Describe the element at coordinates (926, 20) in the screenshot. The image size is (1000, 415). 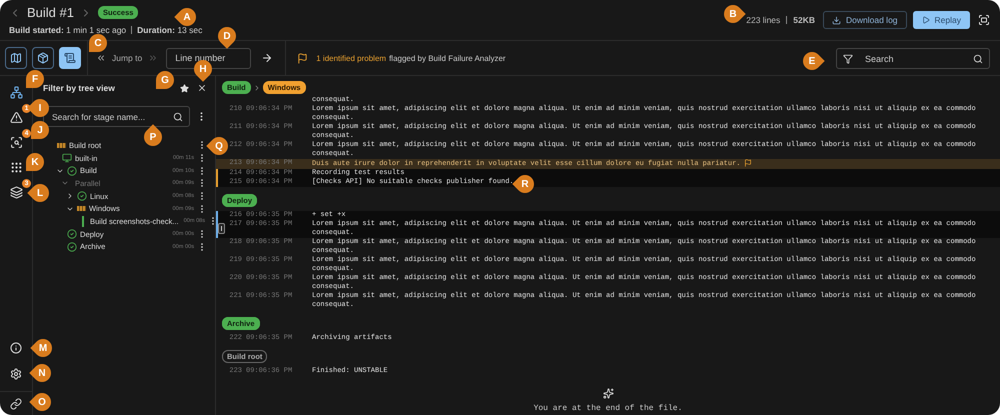
I see `play-icon` at that location.